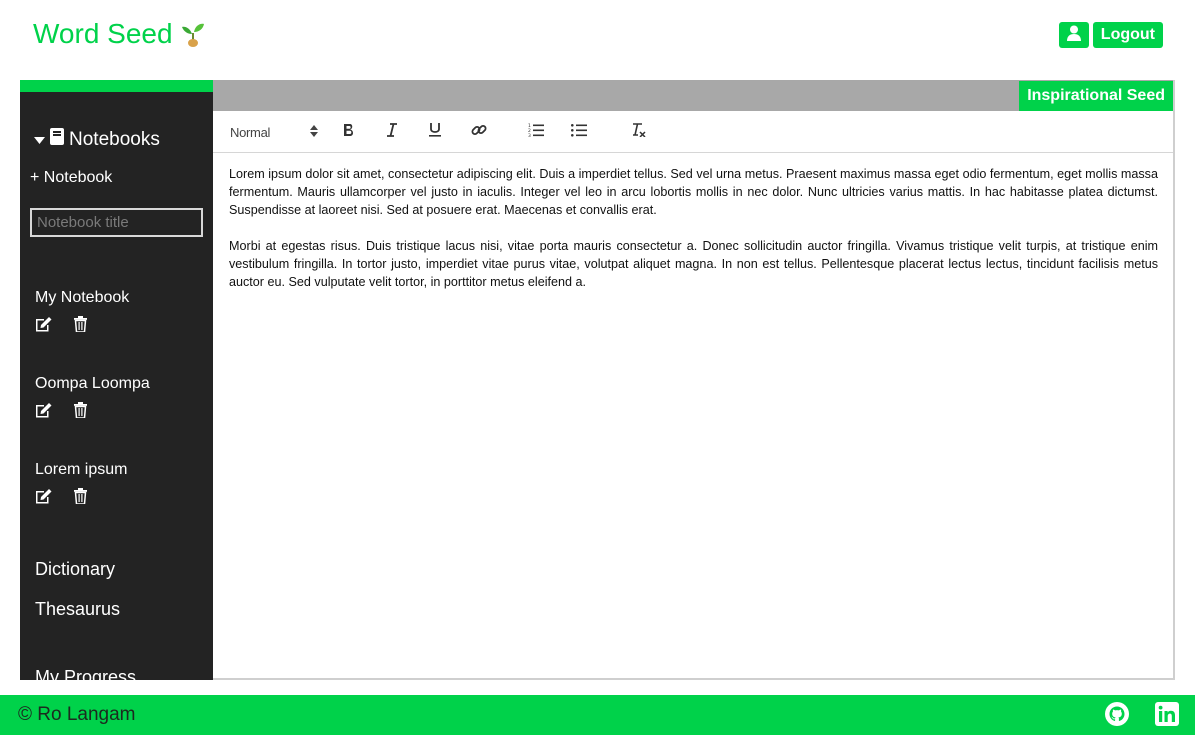  I want to click on seedling-icon, so click(193, 34).